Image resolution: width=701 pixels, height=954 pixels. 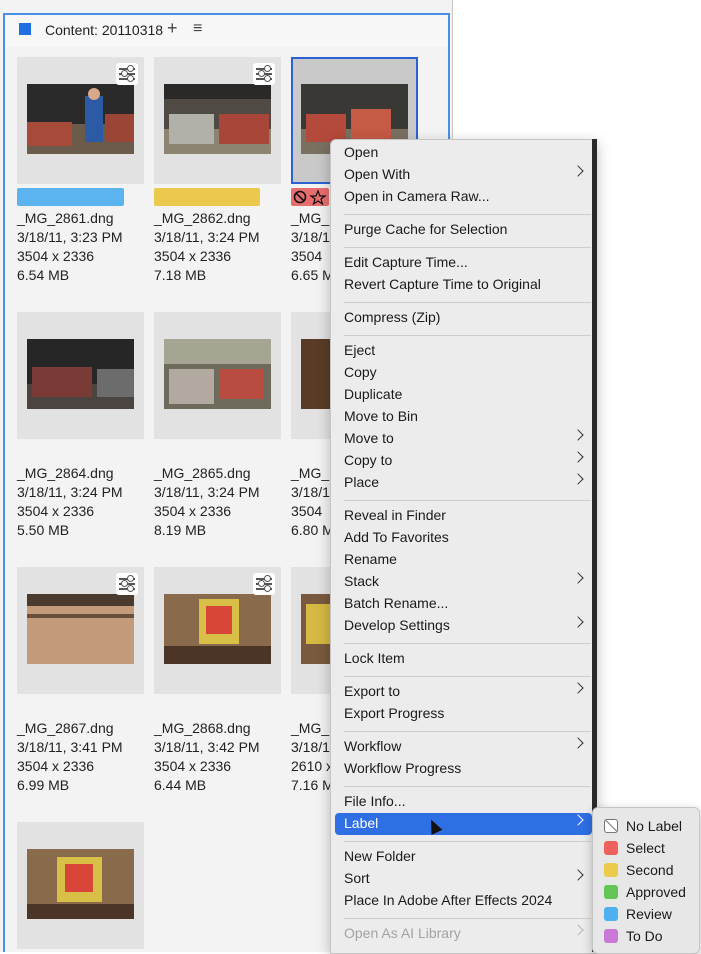 What do you see at coordinates (442, 284) in the screenshot?
I see `menu-item-label: Revert Capture Time to Original` at bounding box center [442, 284].